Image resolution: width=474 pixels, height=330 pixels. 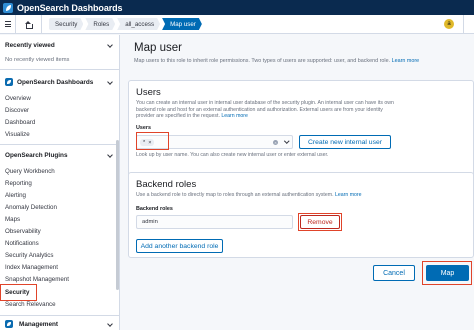 I want to click on sidebar-item-overview: Overview, so click(x=18, y=98).